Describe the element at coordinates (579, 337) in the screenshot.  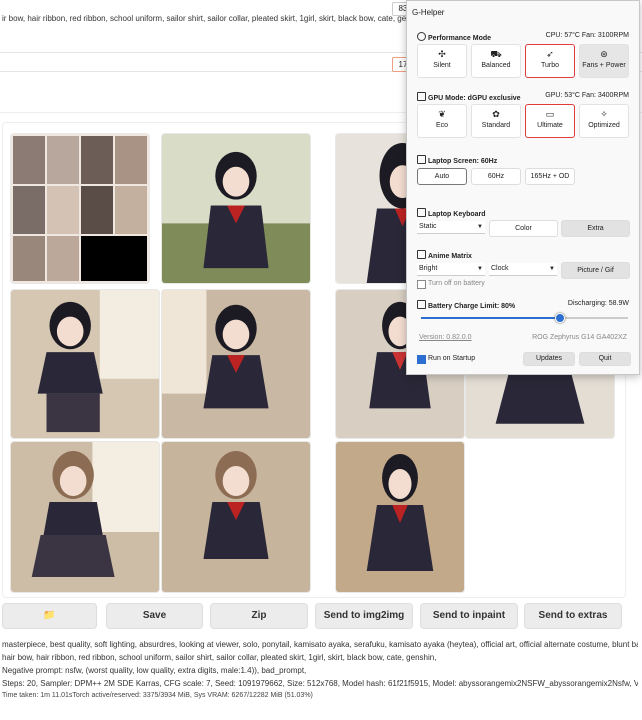
I see `laptop-model: ROG Zephyrus G14 GA402XZ` at that location.